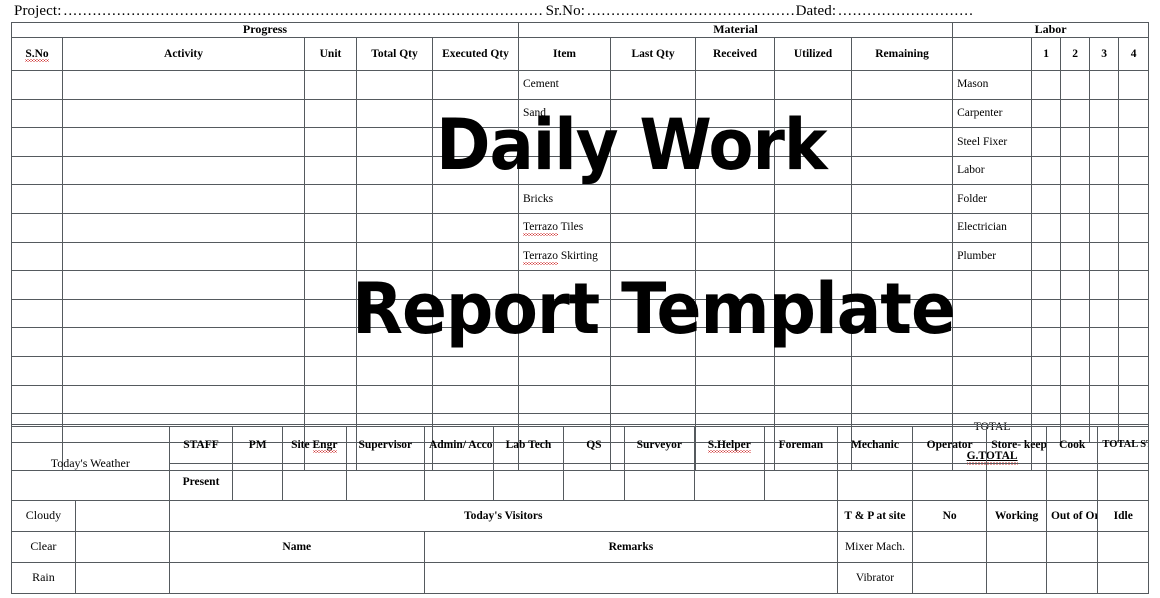 Image resolution: width=1160 pixels, height=598 pixels. I want to click on visitors-remarks-value, so click(630, 578).